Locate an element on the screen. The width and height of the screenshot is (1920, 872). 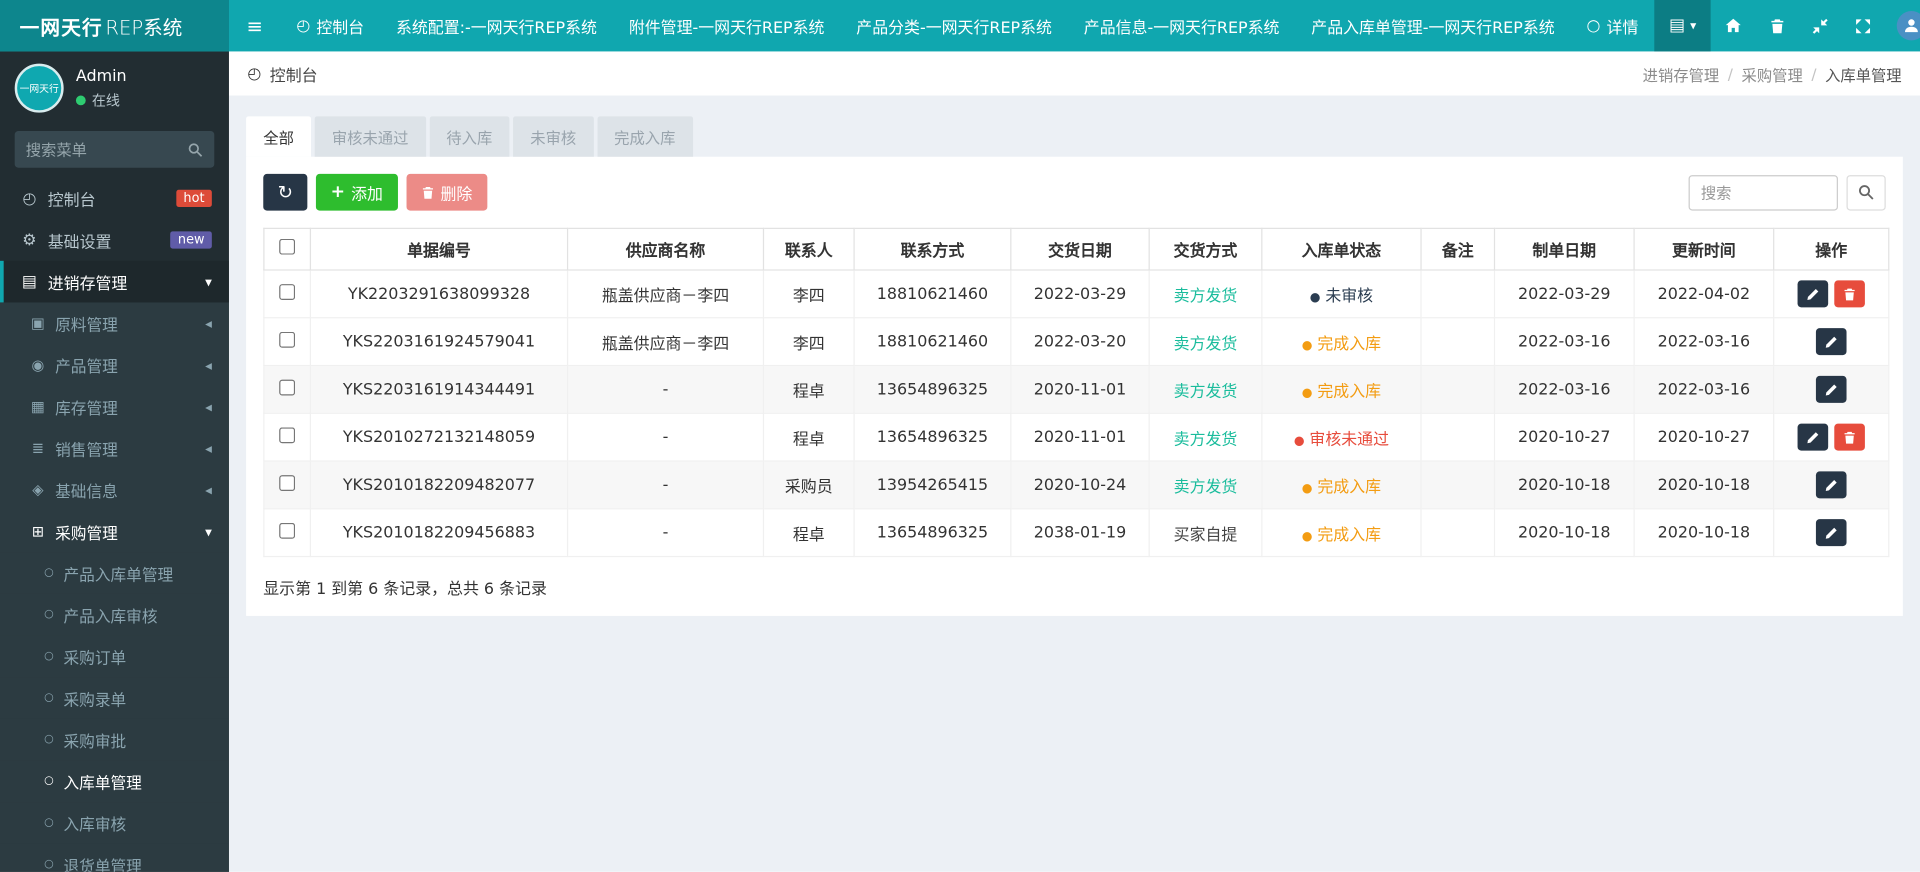
breadcrumb-item-purchase: 采购管理 is located at coordinates (1772, 73).